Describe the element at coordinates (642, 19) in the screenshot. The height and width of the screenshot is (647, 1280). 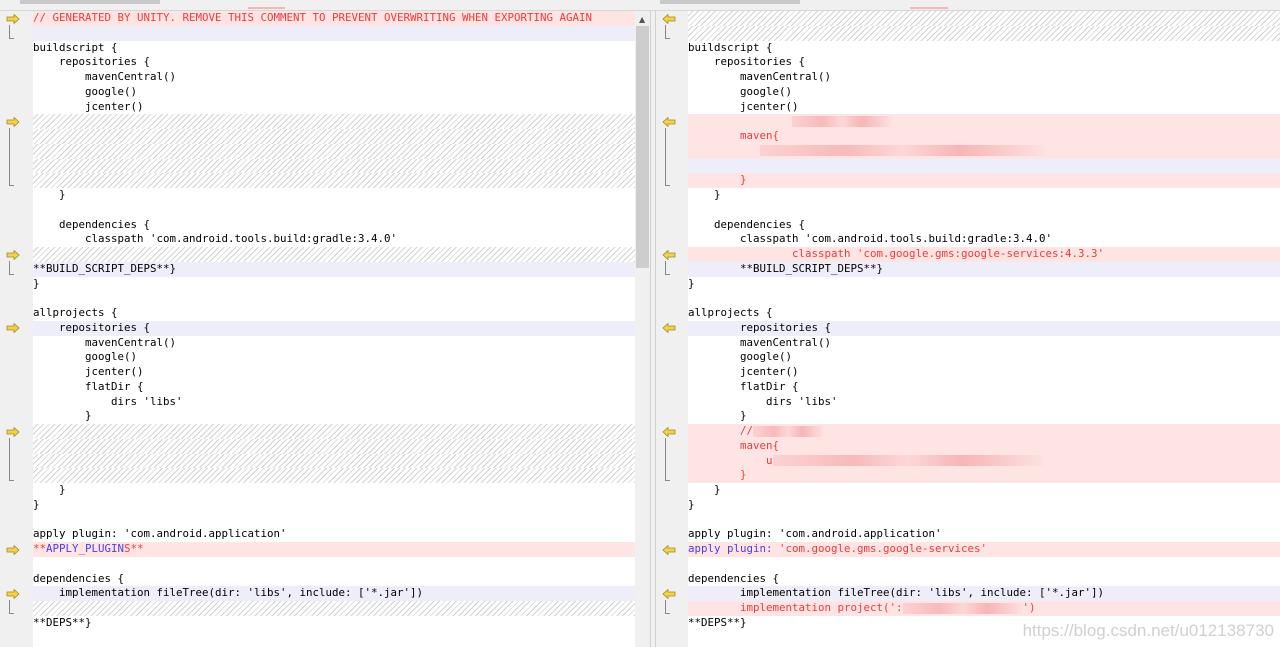
I see `scroll-up-icon: ▲` at that location.